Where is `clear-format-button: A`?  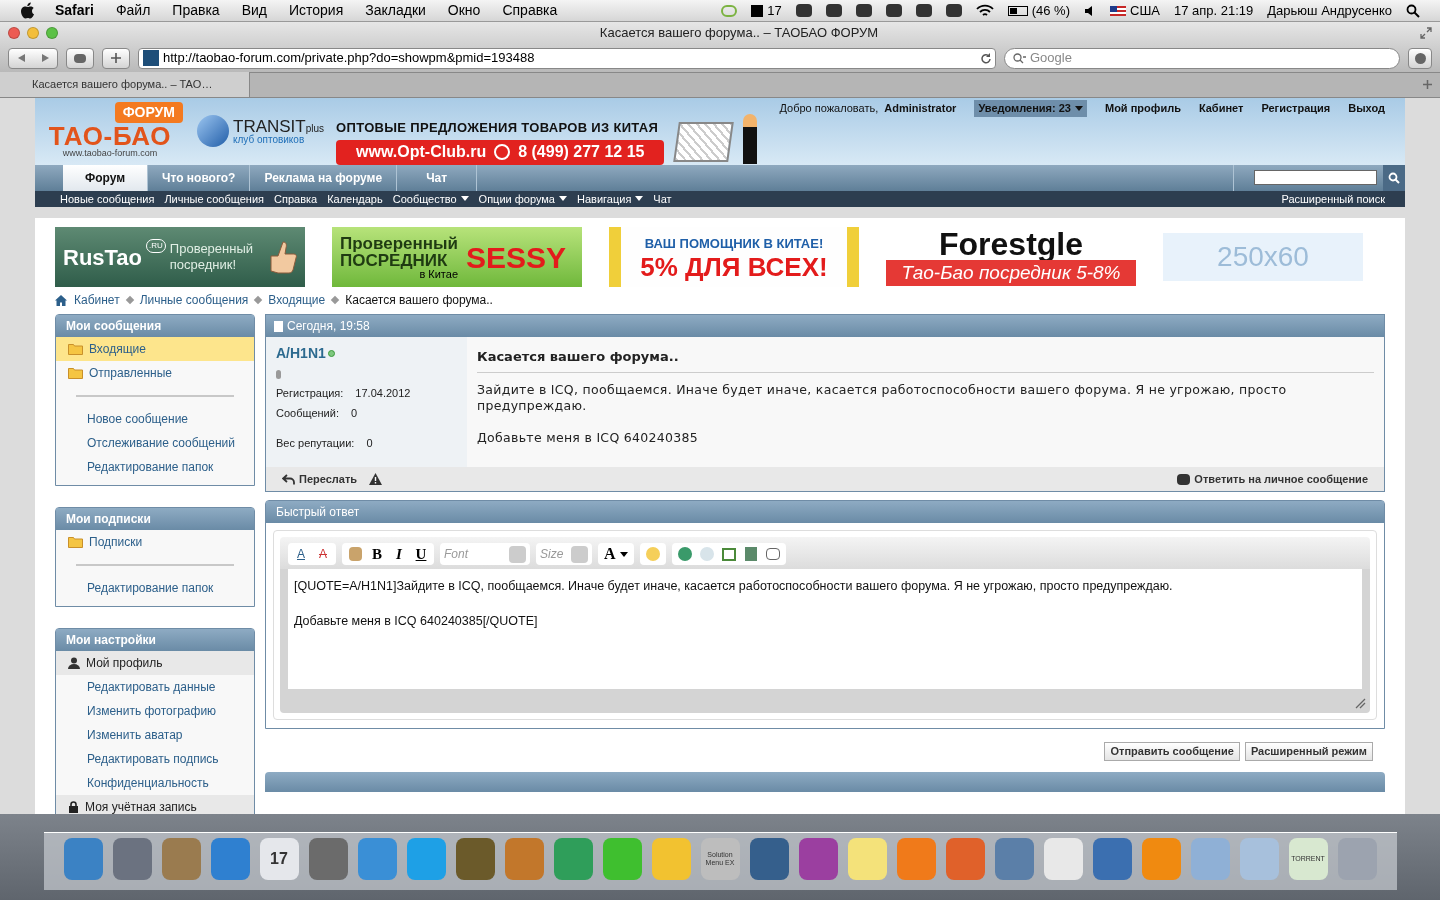
clear-format-button: A is located at coordinates (323, 554).